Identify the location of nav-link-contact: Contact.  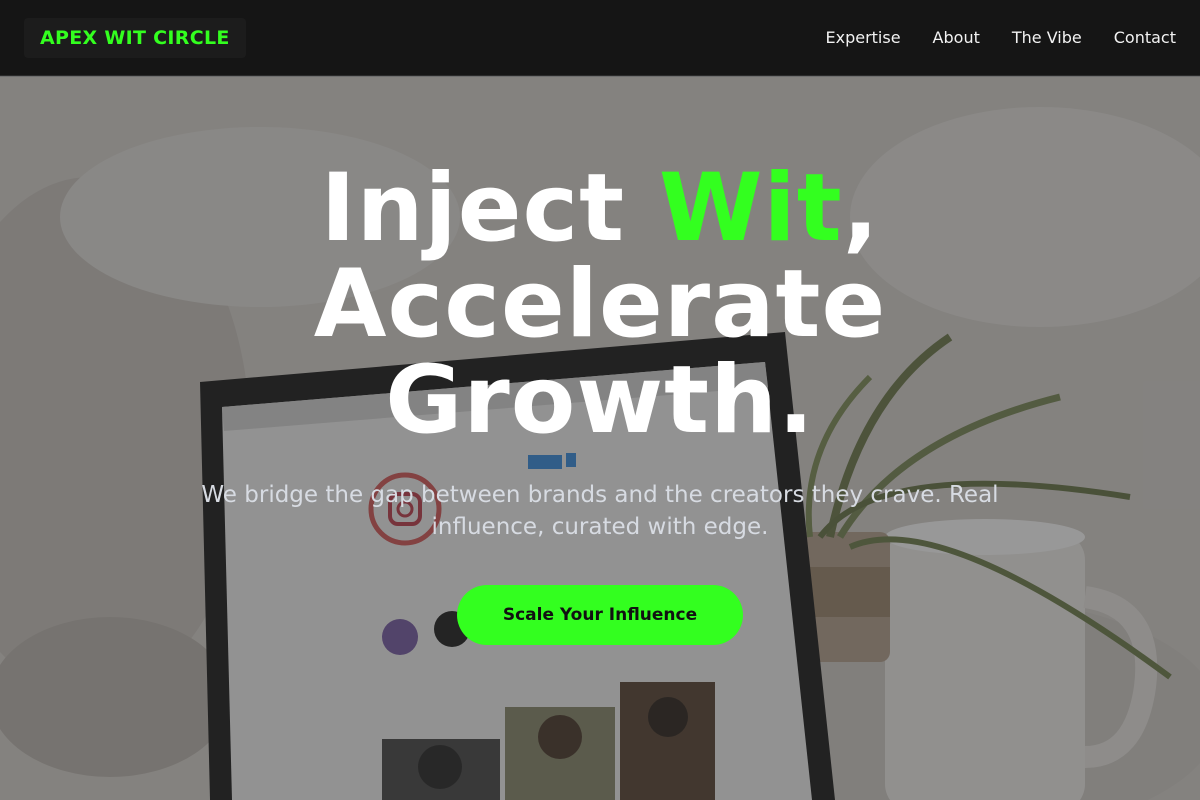
(1145, 37).